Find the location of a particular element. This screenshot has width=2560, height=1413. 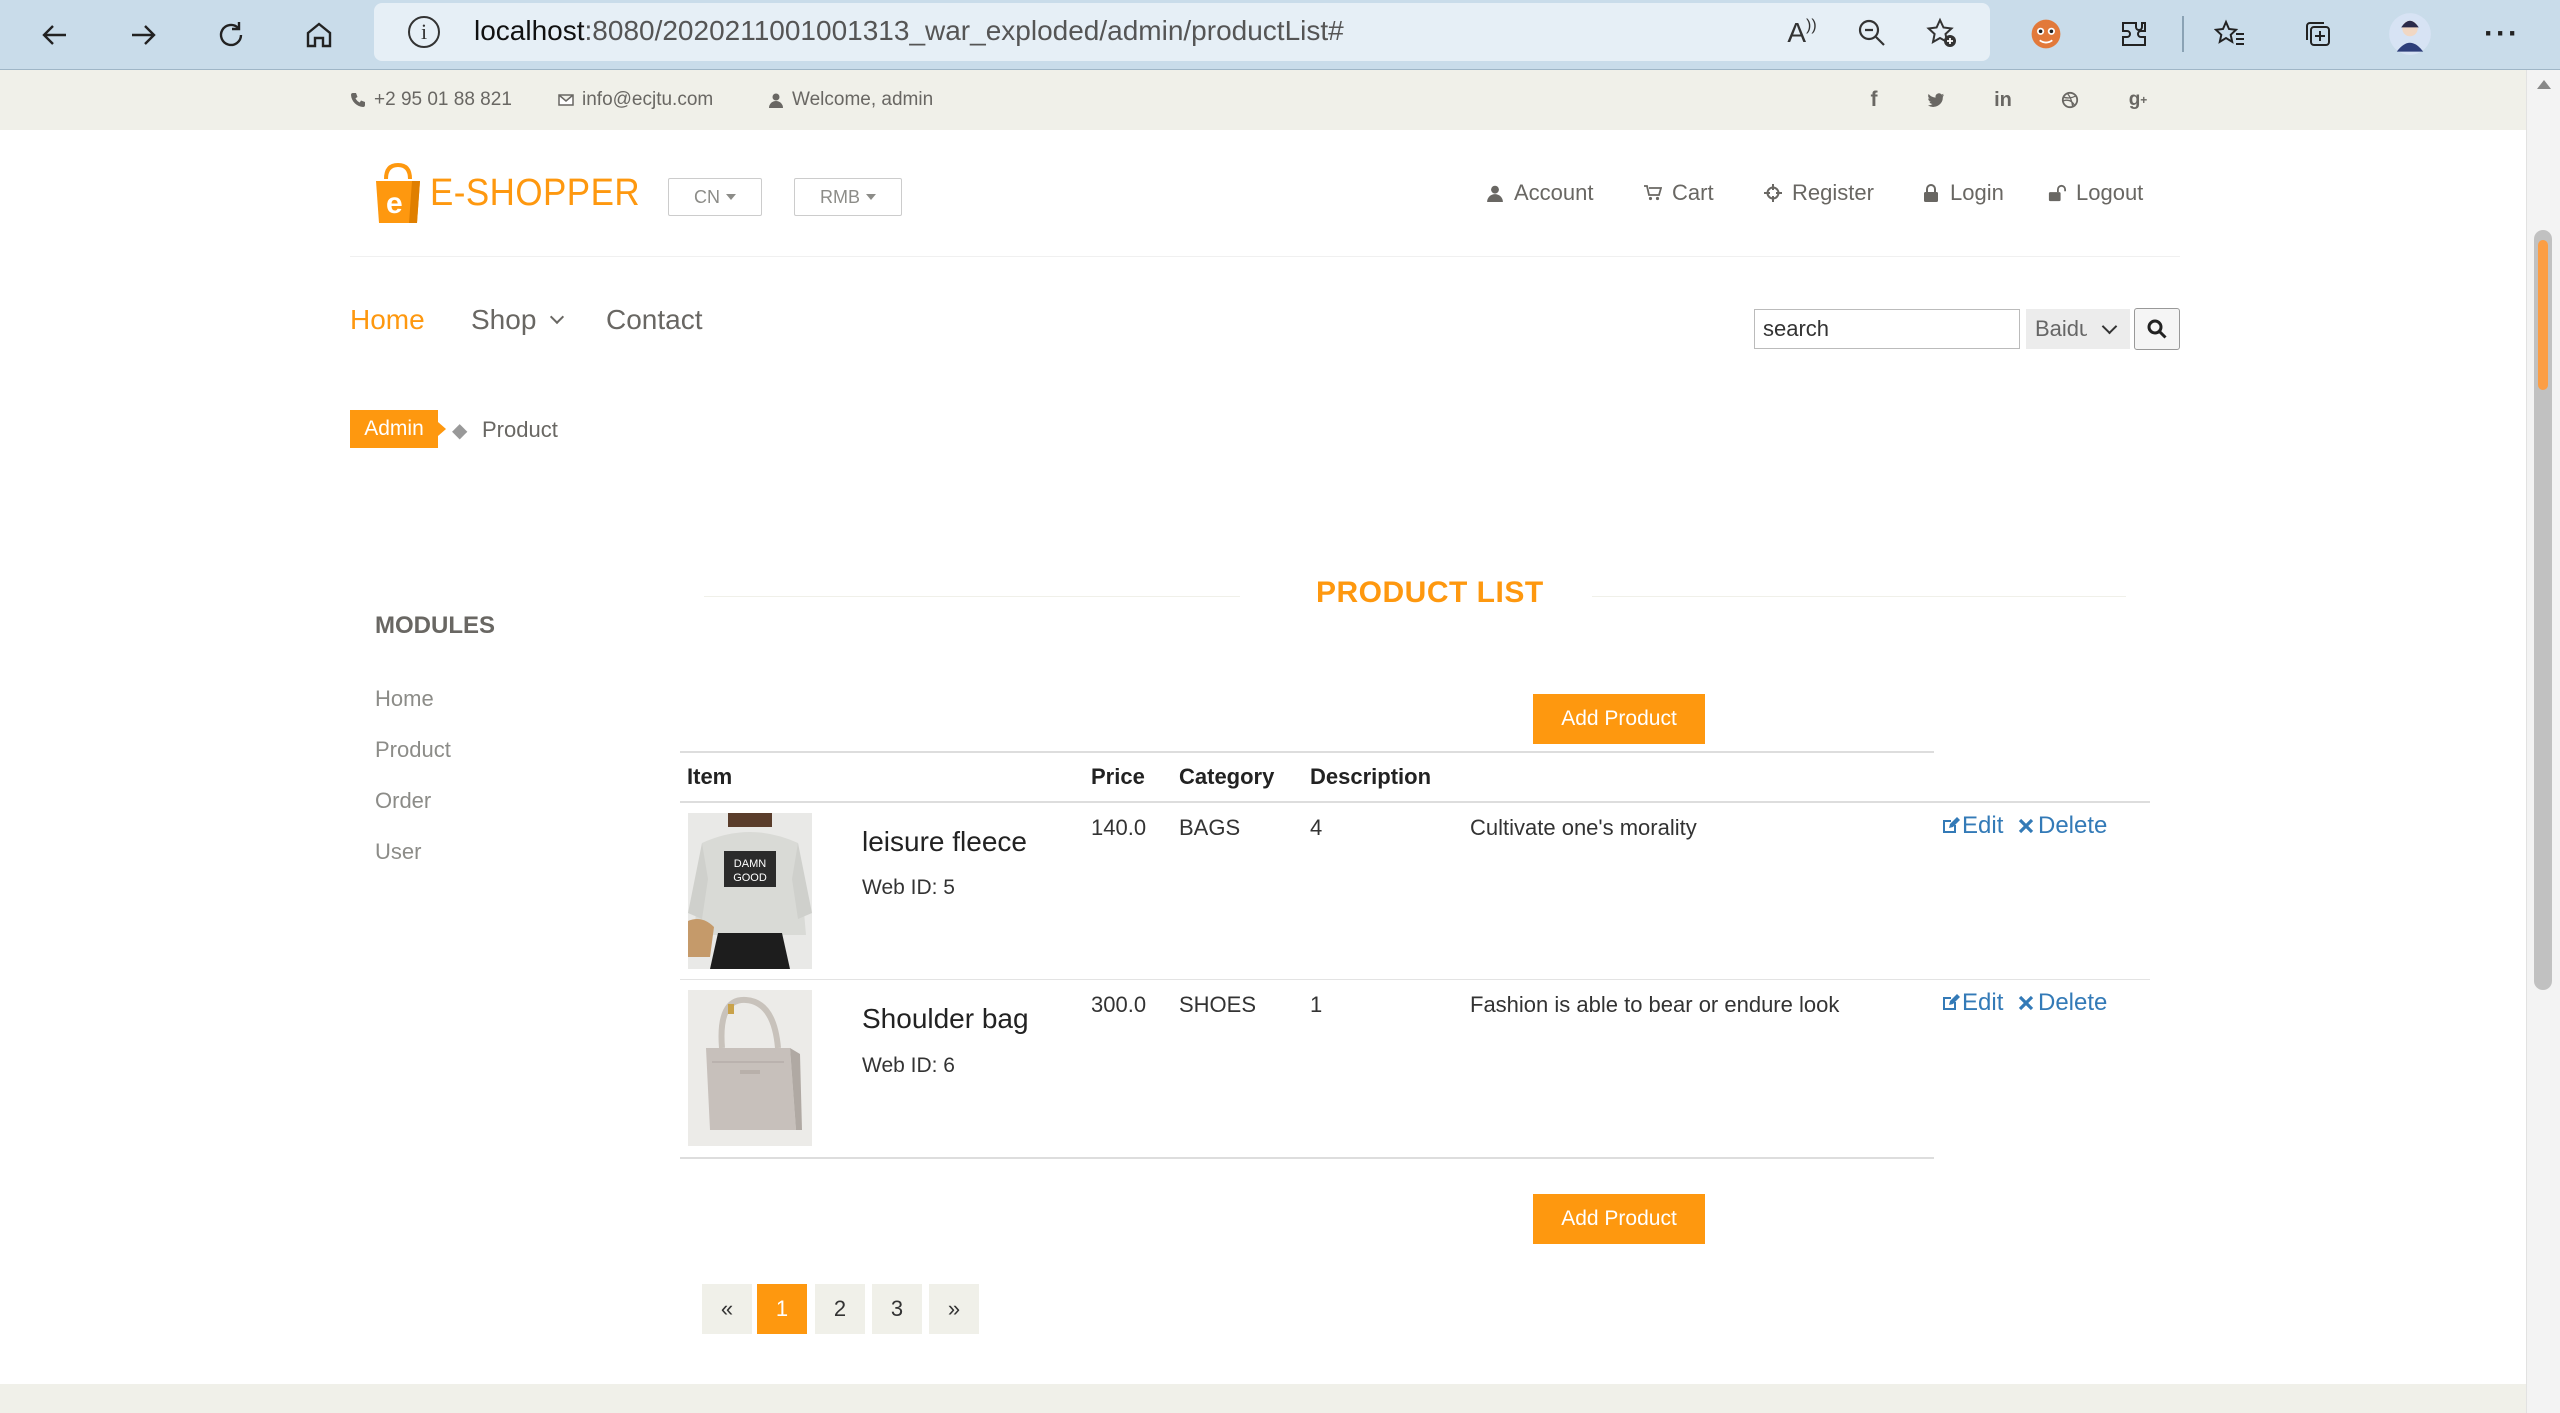

header-divider is located at coordinates (1265, 256).